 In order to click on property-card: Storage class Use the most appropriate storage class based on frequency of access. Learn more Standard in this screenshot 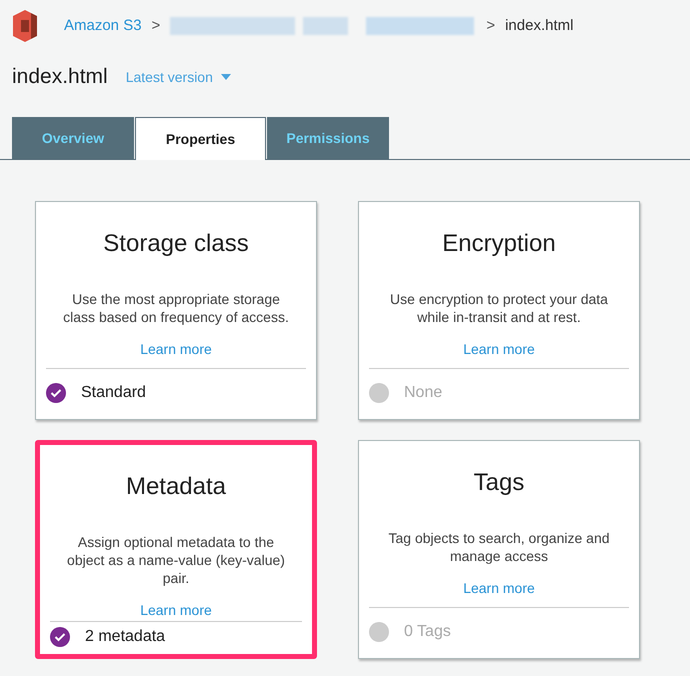, I will do `click(176, 310)`.